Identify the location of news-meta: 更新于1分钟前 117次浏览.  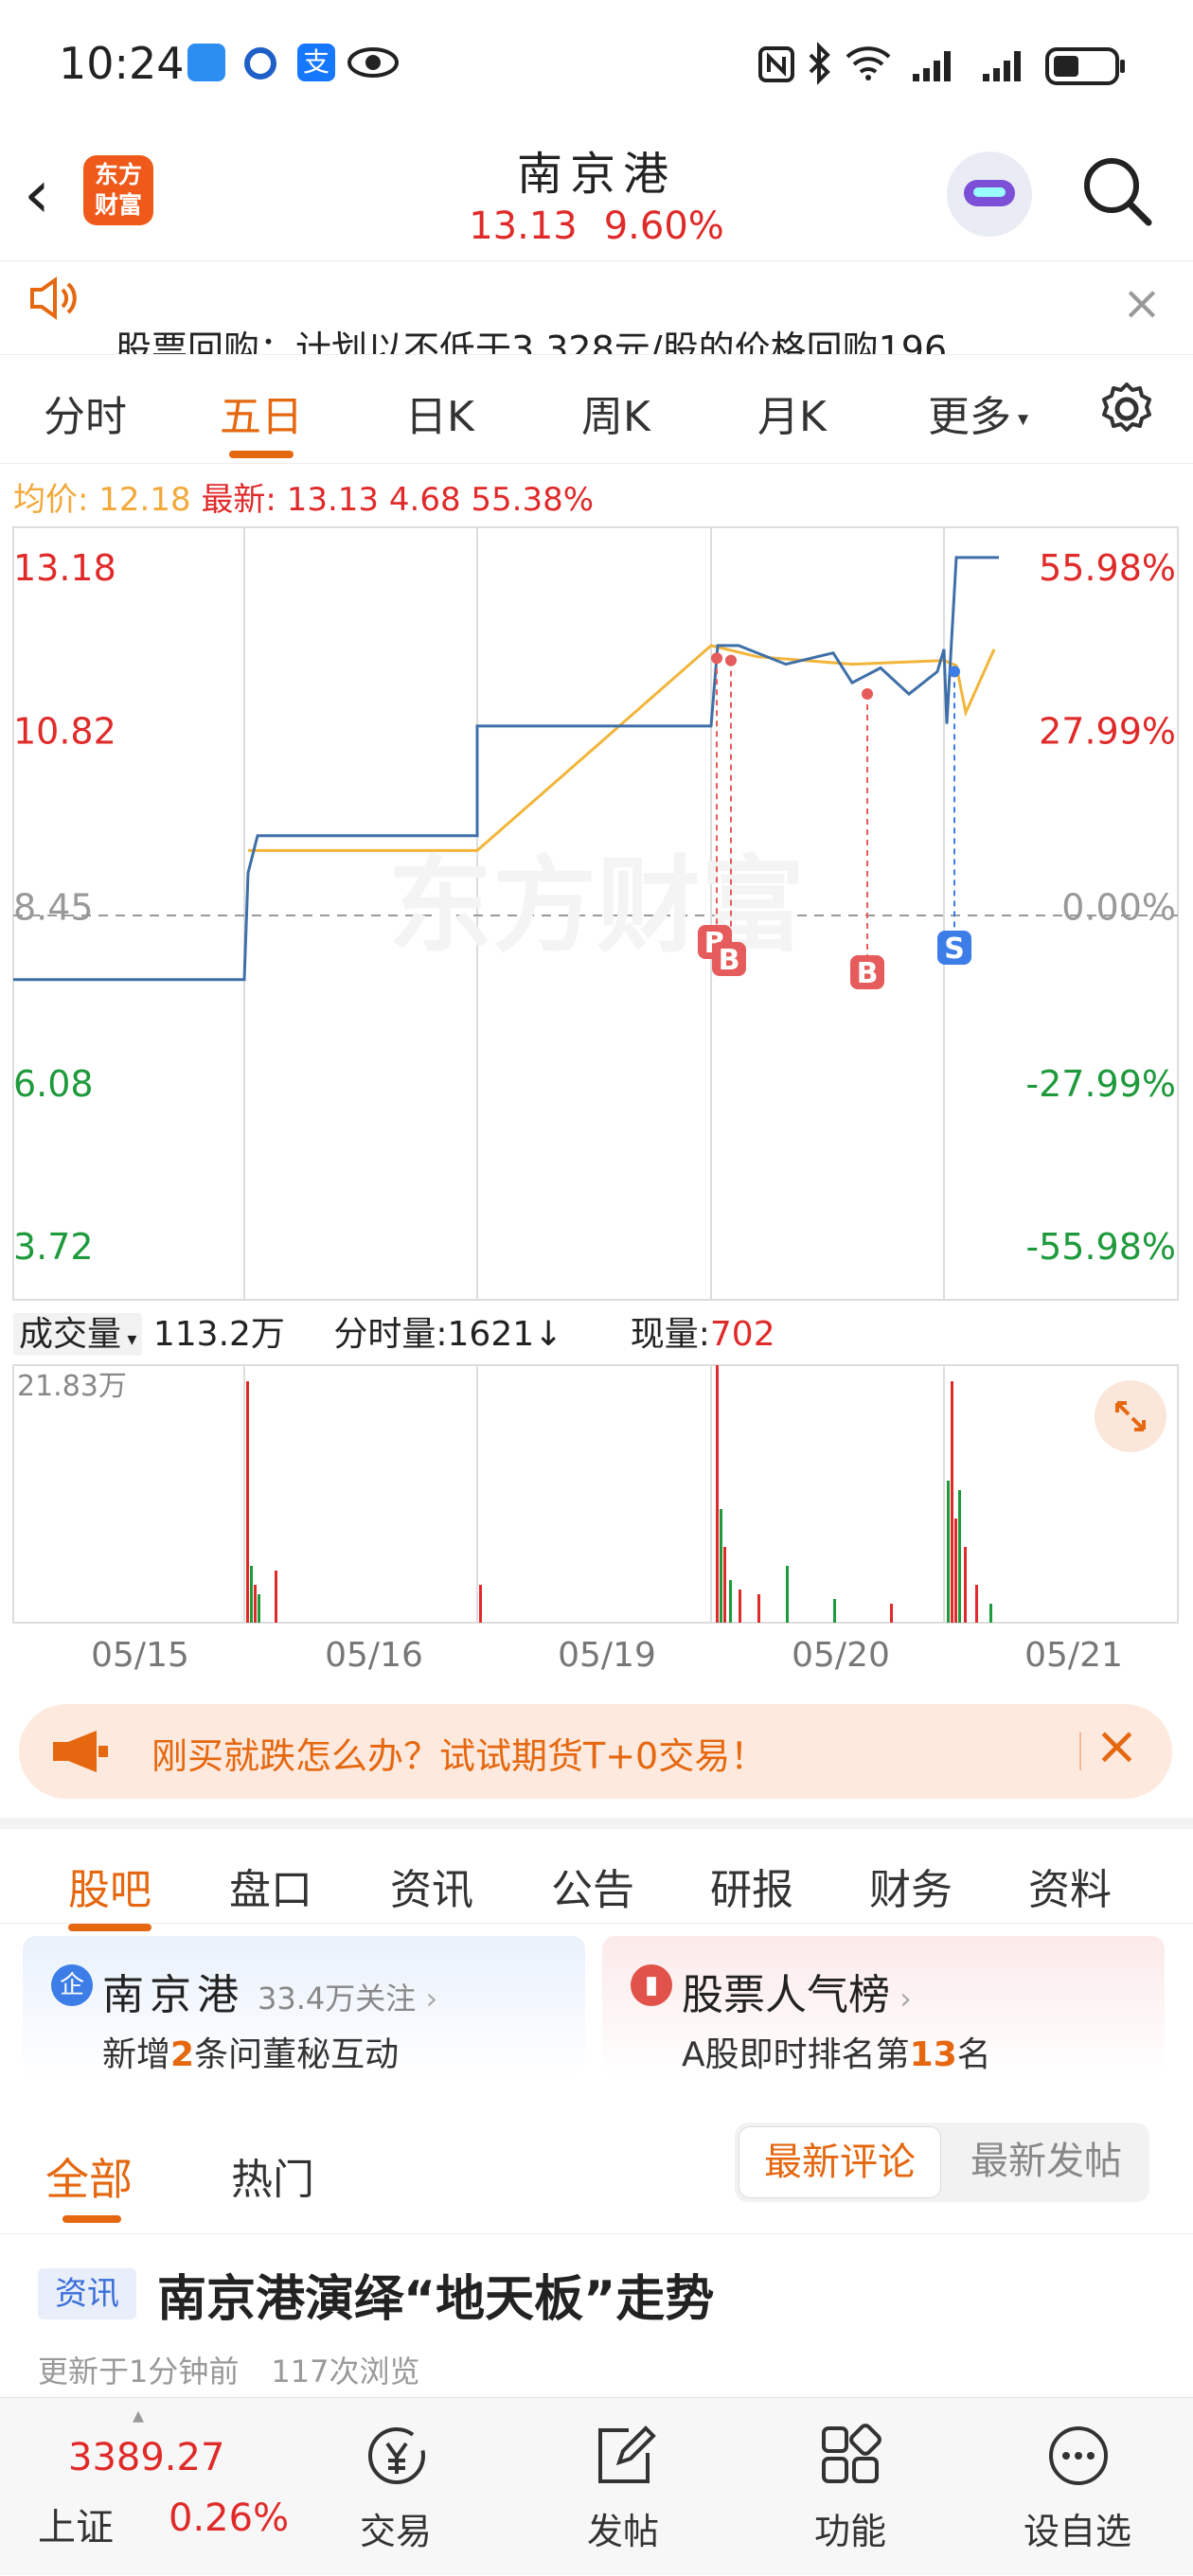
(228, 2370).